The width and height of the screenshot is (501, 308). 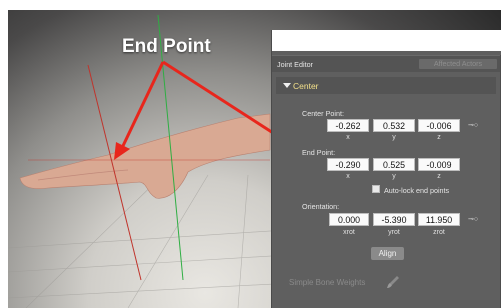 What do you see at coordinates (323, 113) in the screenshot?
I see `center-point-label: Center Point:` at bounding box center [323, 113].